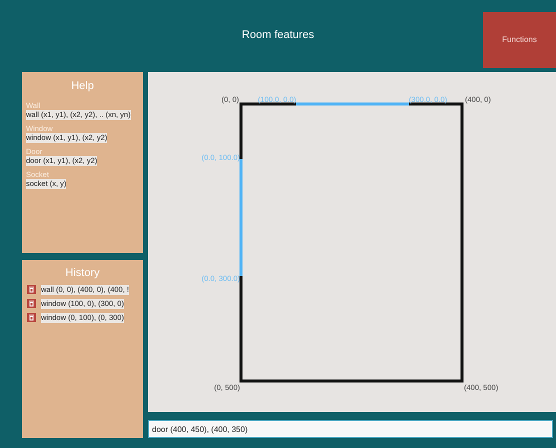 The height and width of the screenshot is (448, 556). Describe the element at coordinates (82, 86) in the screenshot. I see `help-title: Help` at that location.